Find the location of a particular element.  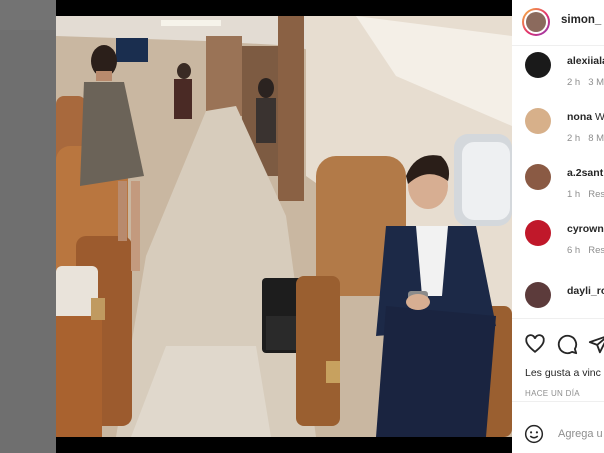

comment-text: cyrown is located at coordinates (585, 229).